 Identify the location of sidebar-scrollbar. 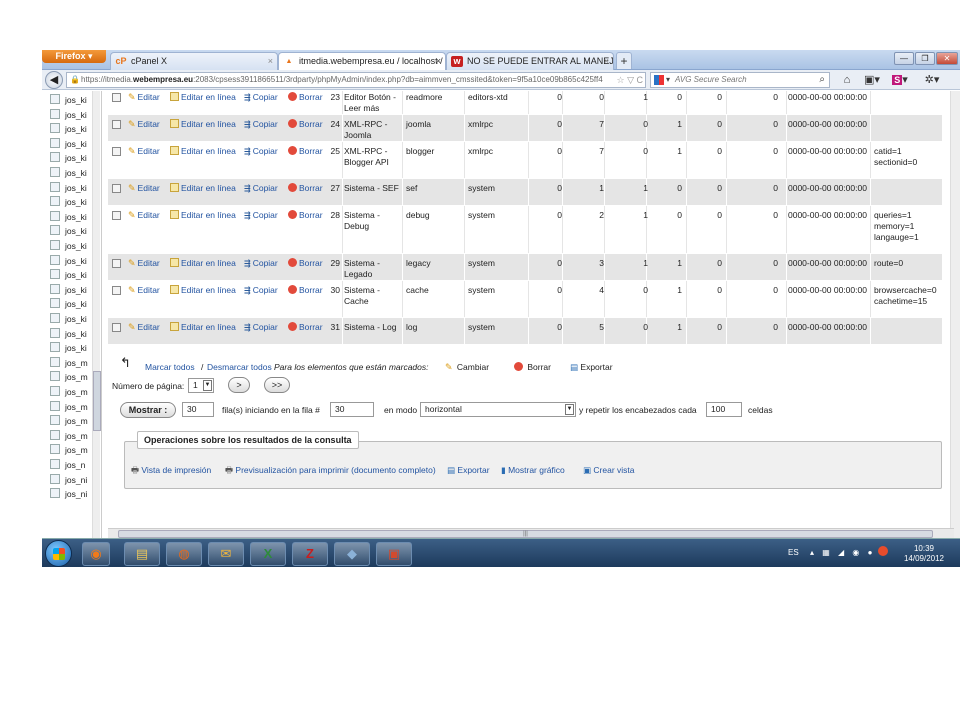
(96, 314).